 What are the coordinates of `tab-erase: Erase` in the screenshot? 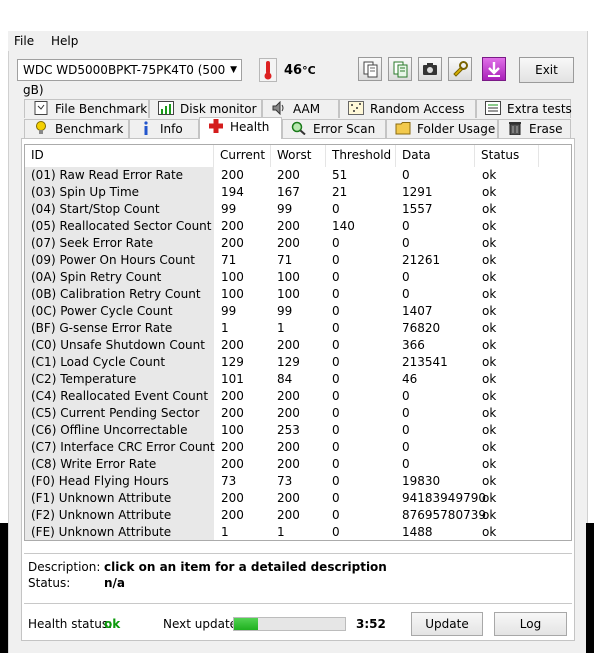 It's located at (534, 128).